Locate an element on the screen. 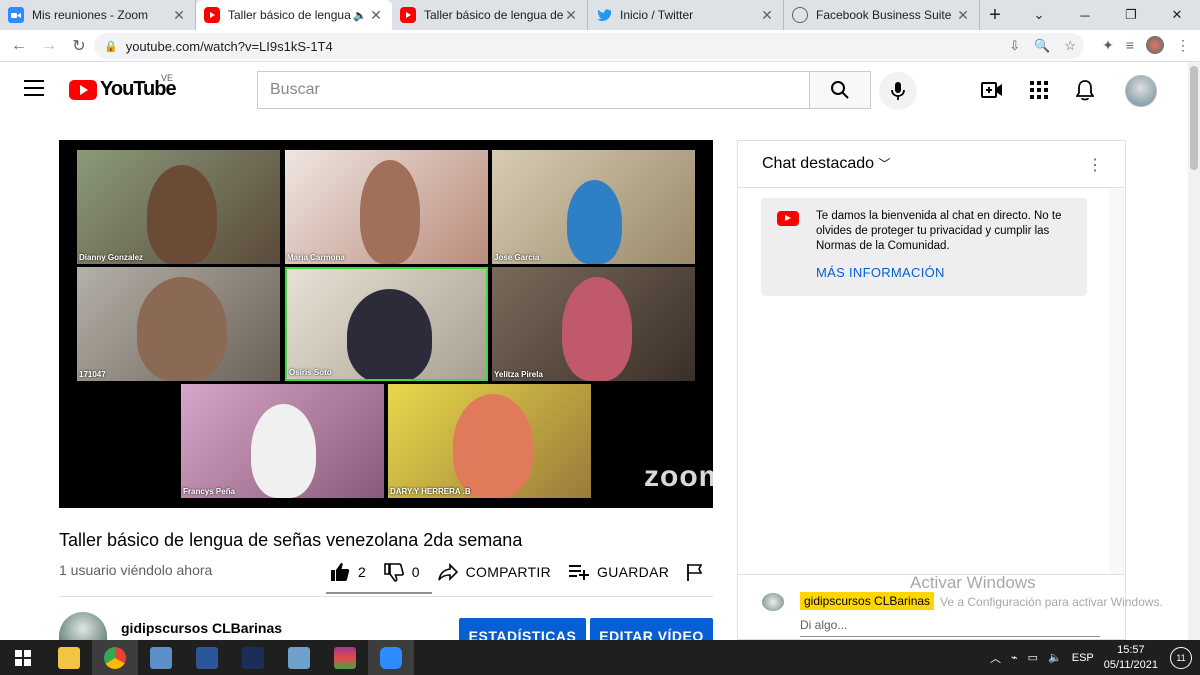 The image size is (1200, 675). tab-zoom: Mis reuniones - Zoom ✕ is located at coordinates (98, 15).